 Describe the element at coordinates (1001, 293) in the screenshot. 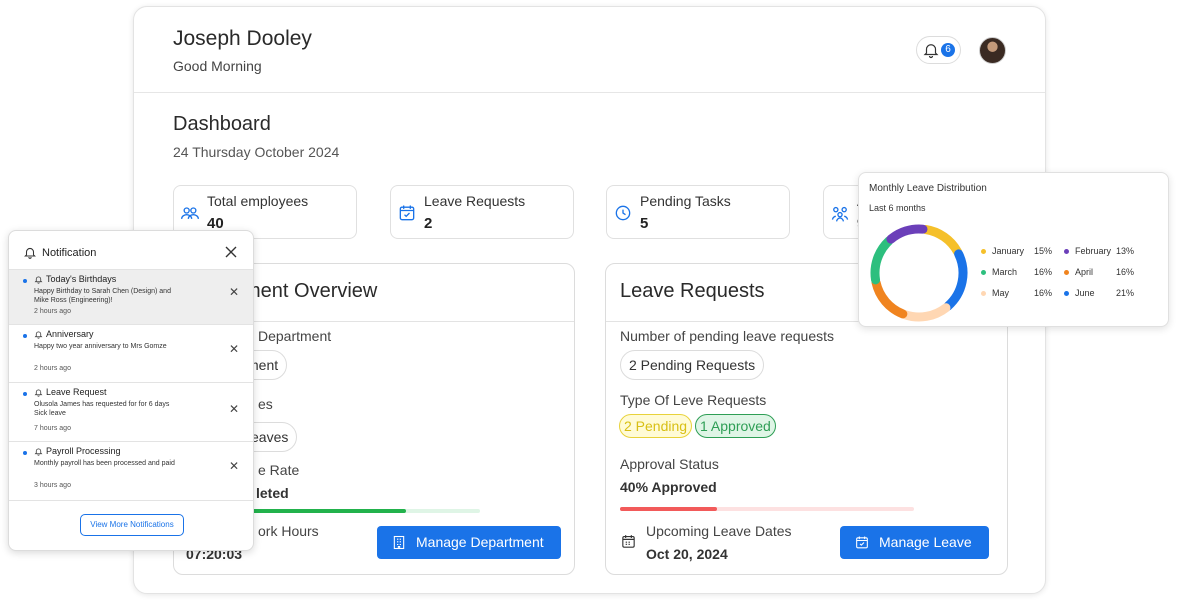

I see `legend-label: May` at that location.